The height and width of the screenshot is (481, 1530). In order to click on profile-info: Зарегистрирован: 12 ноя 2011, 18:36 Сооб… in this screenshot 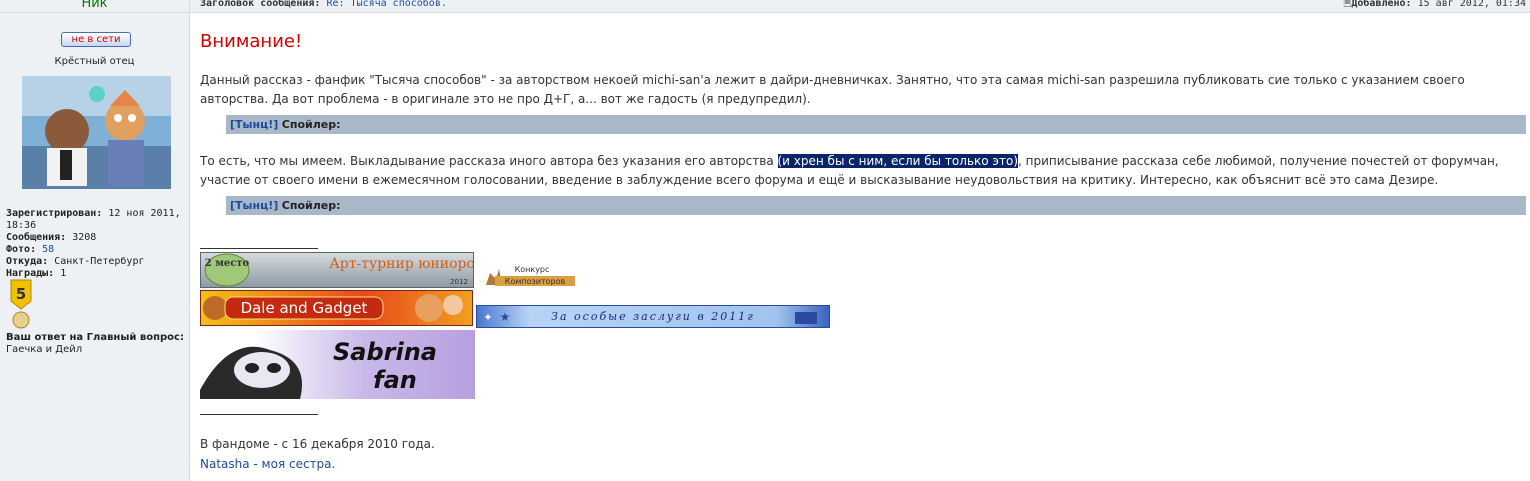, I will do `click(97, 244)`.